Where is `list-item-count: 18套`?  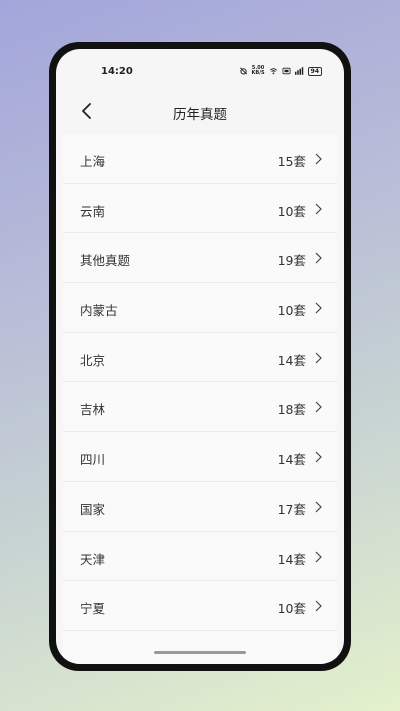 list-item-count: 18套 is located at coordinates (291, 410).